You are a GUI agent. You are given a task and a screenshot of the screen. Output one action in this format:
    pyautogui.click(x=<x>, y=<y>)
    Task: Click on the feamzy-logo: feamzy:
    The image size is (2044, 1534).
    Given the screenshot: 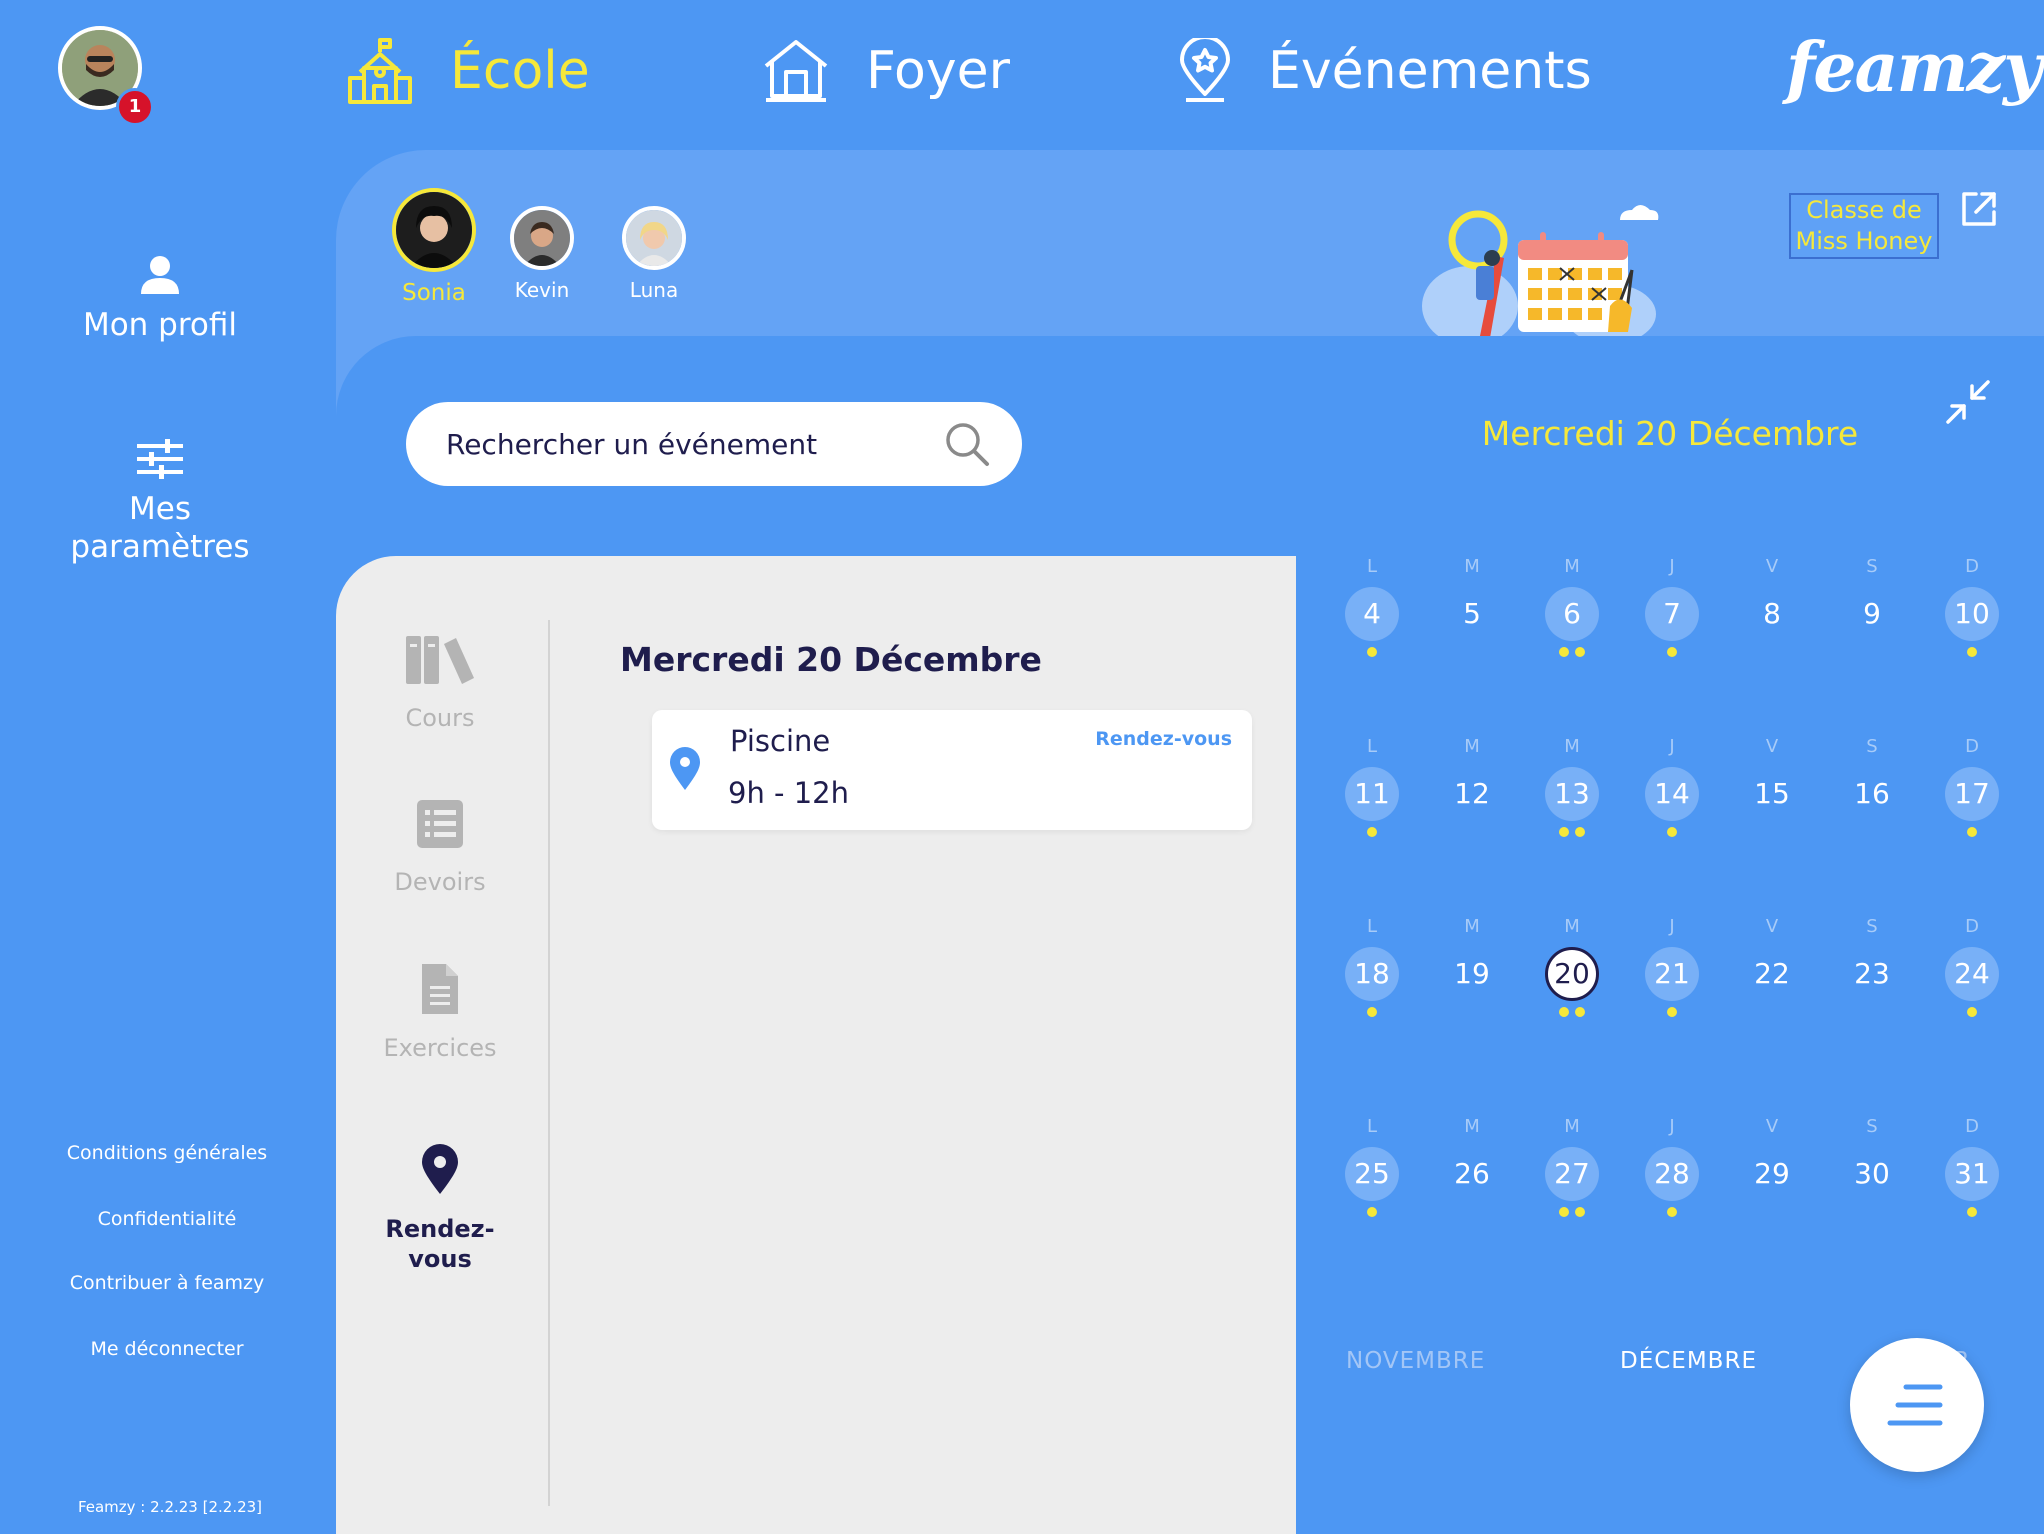 What is the action you would take?
    pyautogui.click(x=1915, y=68)
    